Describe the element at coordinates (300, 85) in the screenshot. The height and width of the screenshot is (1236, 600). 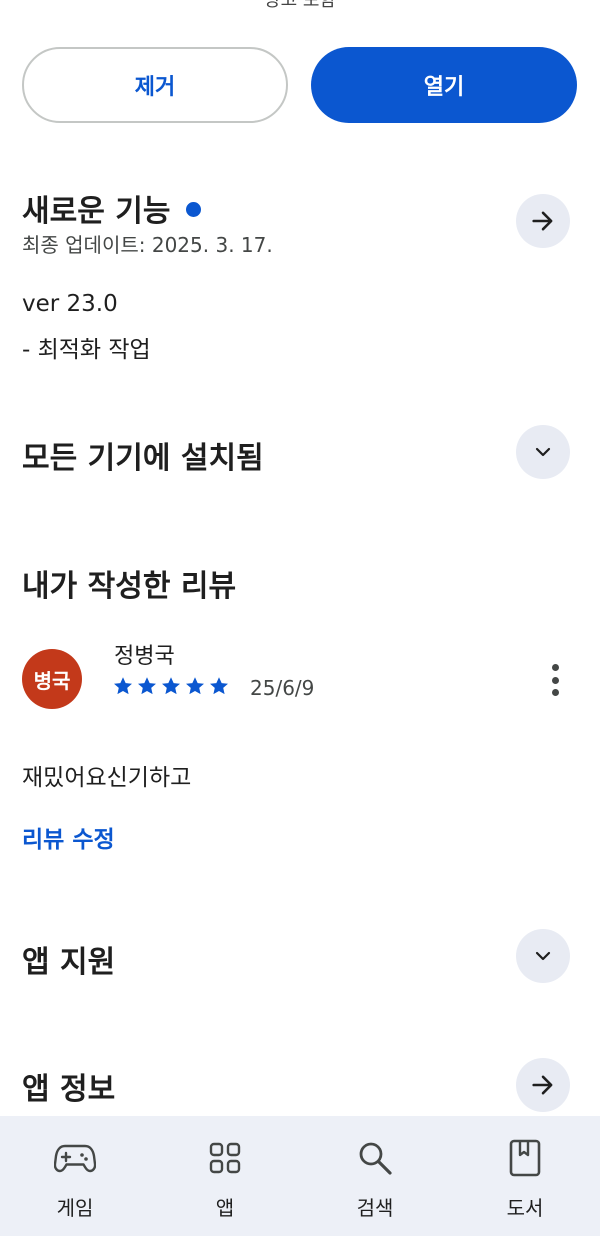
I see `action-buttons: 제거 열기` at that location.